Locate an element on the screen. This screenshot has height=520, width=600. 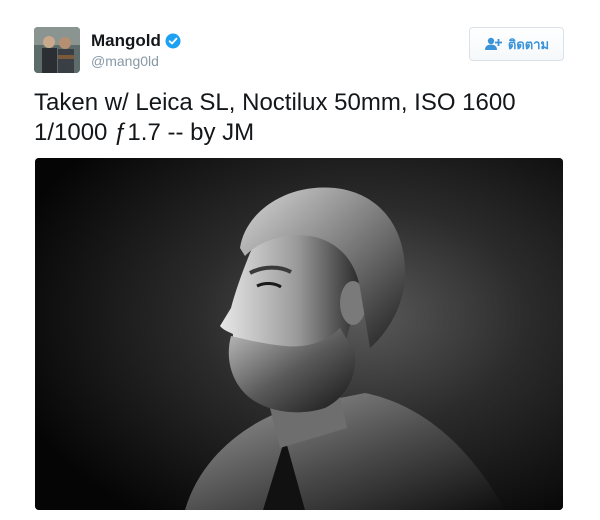
avatar is located at coordinates (57, 50).